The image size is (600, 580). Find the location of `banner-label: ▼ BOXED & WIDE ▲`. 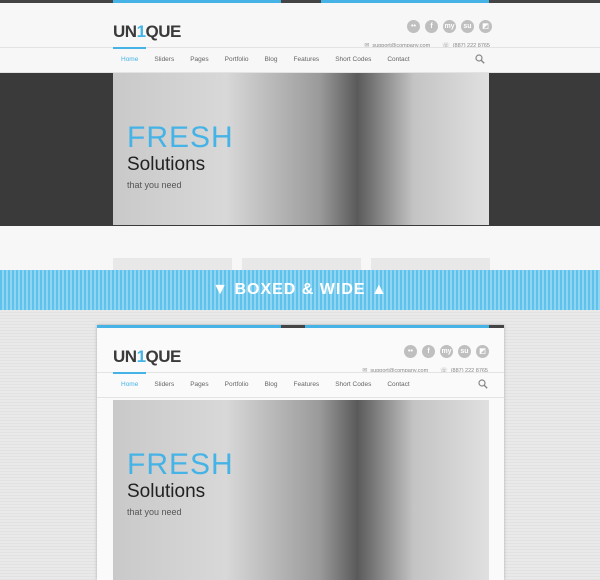

banner-label: ▼ BOXED & WIDE ▲ is located at coordinates (300, 289).